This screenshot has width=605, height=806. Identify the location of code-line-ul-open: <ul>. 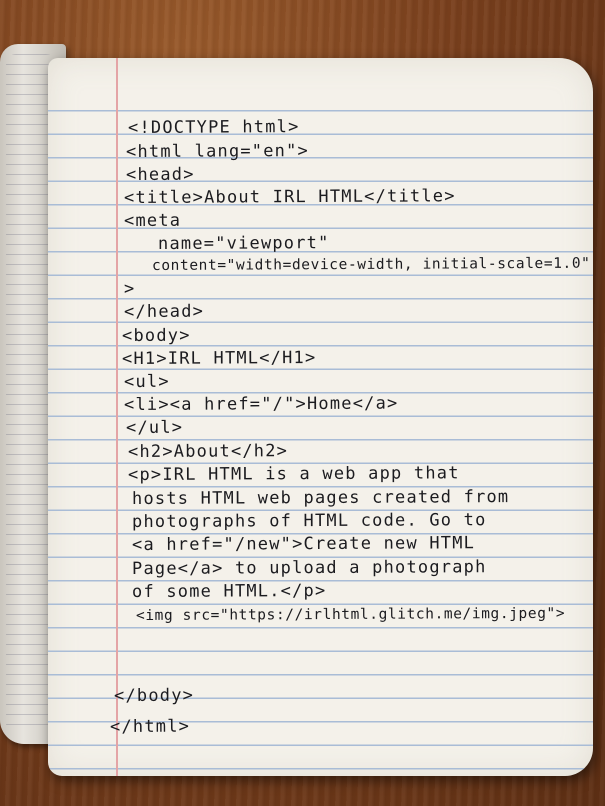
(146, 381).